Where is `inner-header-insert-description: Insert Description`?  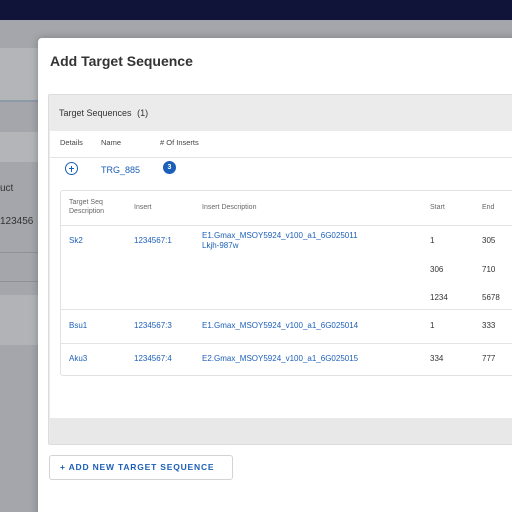
inner-header-insert-description: Insert Description is located at coordinates (229, 207).